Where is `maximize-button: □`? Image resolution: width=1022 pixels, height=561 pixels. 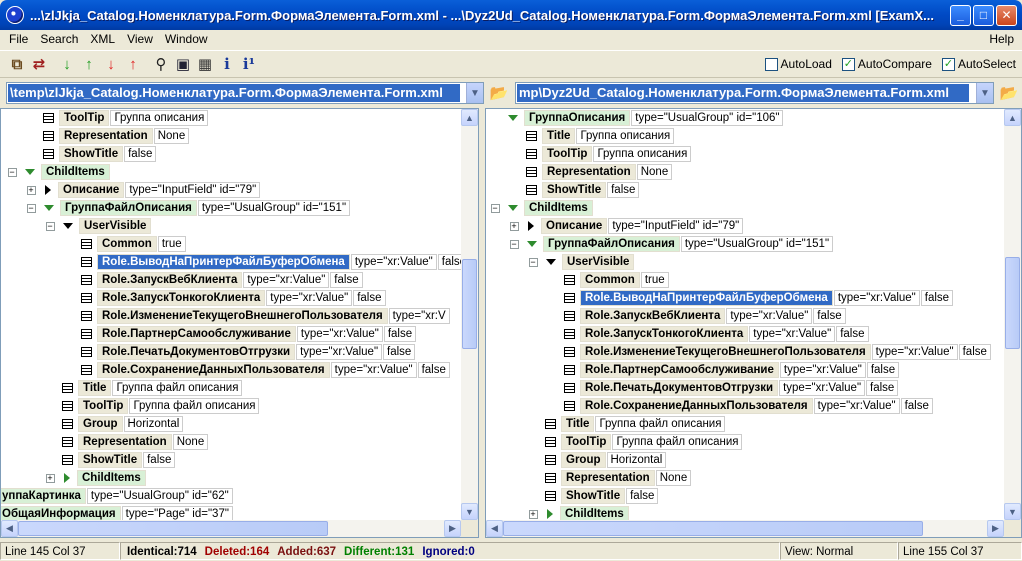
maximize-button: □ is located at coordinates (983, 15).